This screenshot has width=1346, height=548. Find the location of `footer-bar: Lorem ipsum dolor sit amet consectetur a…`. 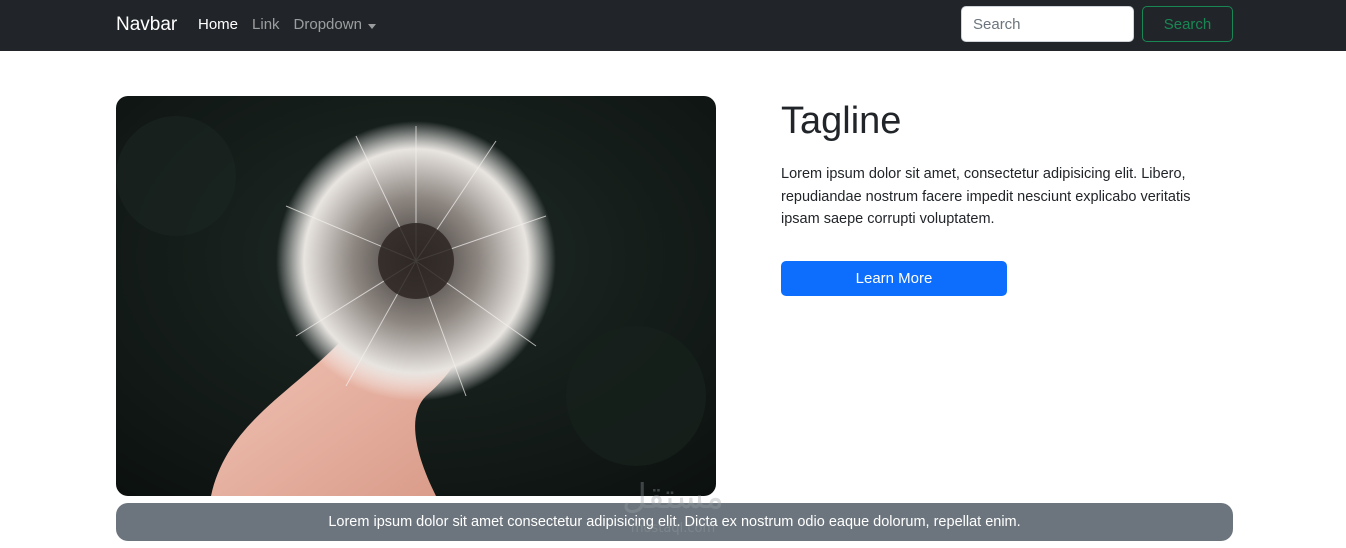

footer-bar: Lorem ipsum dolor sit amet consectetur a… is located at coordinates (674, 522).